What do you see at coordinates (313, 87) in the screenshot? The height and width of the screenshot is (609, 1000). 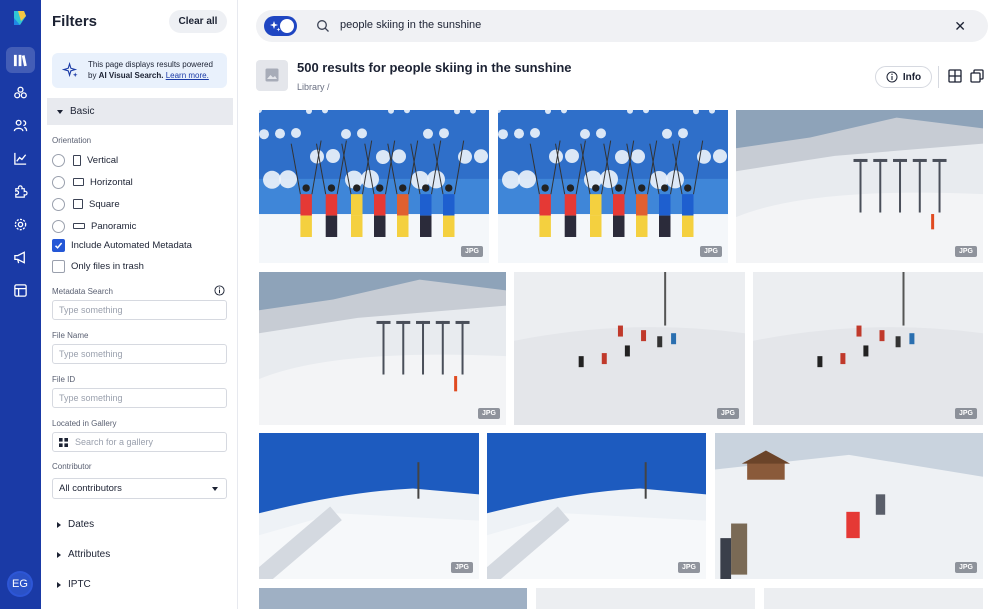 I see `breadcrumb: Library /` at bounding box center [313, 87].